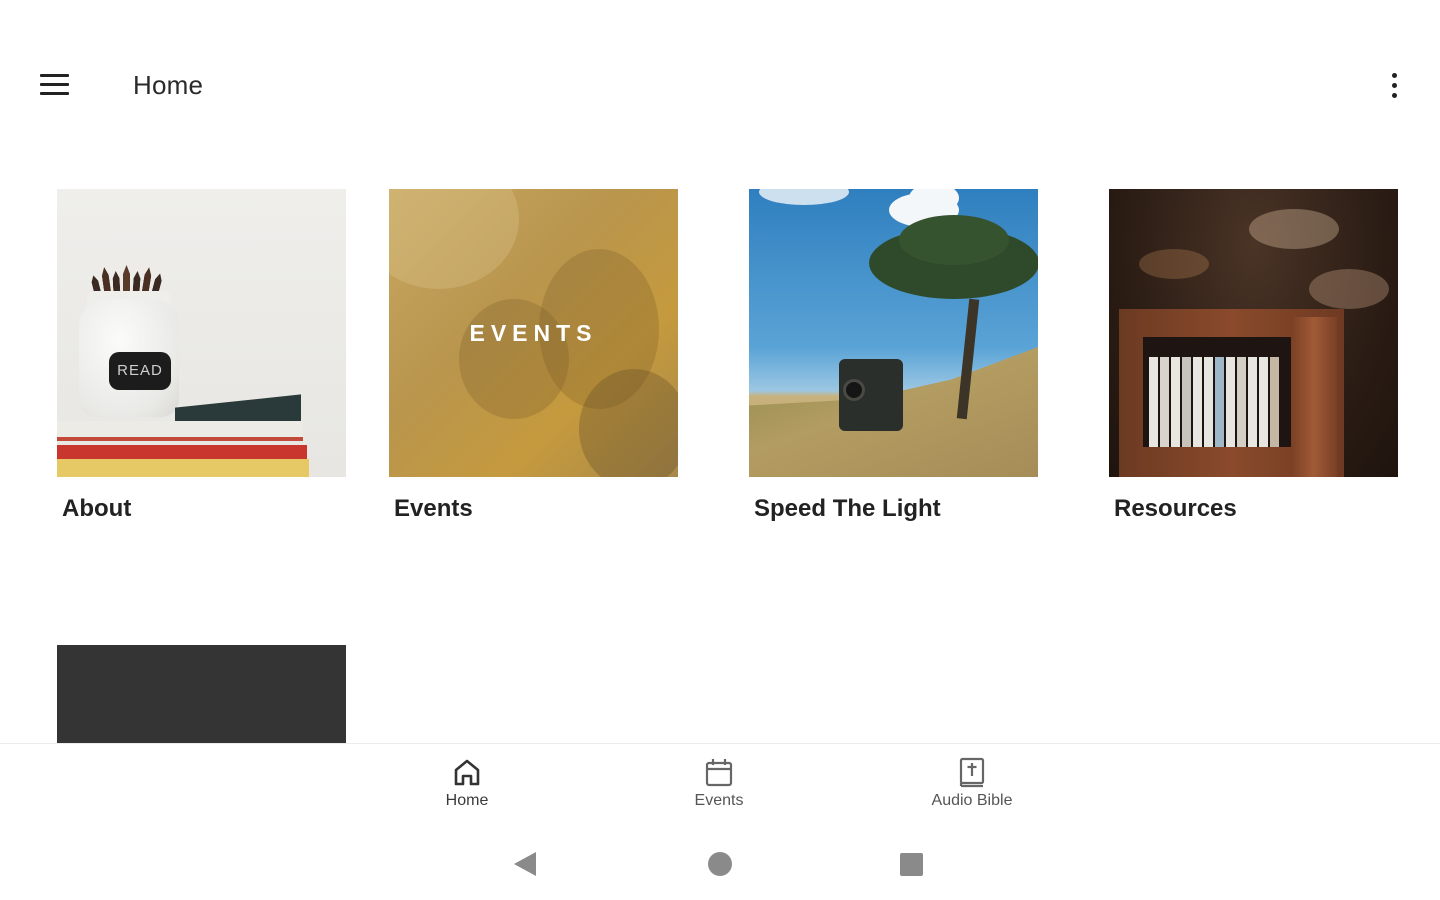 Image resolution: width=1440 pixels, height=900 pixels. I want to click on system-navigation-bar, so click(720, 862).